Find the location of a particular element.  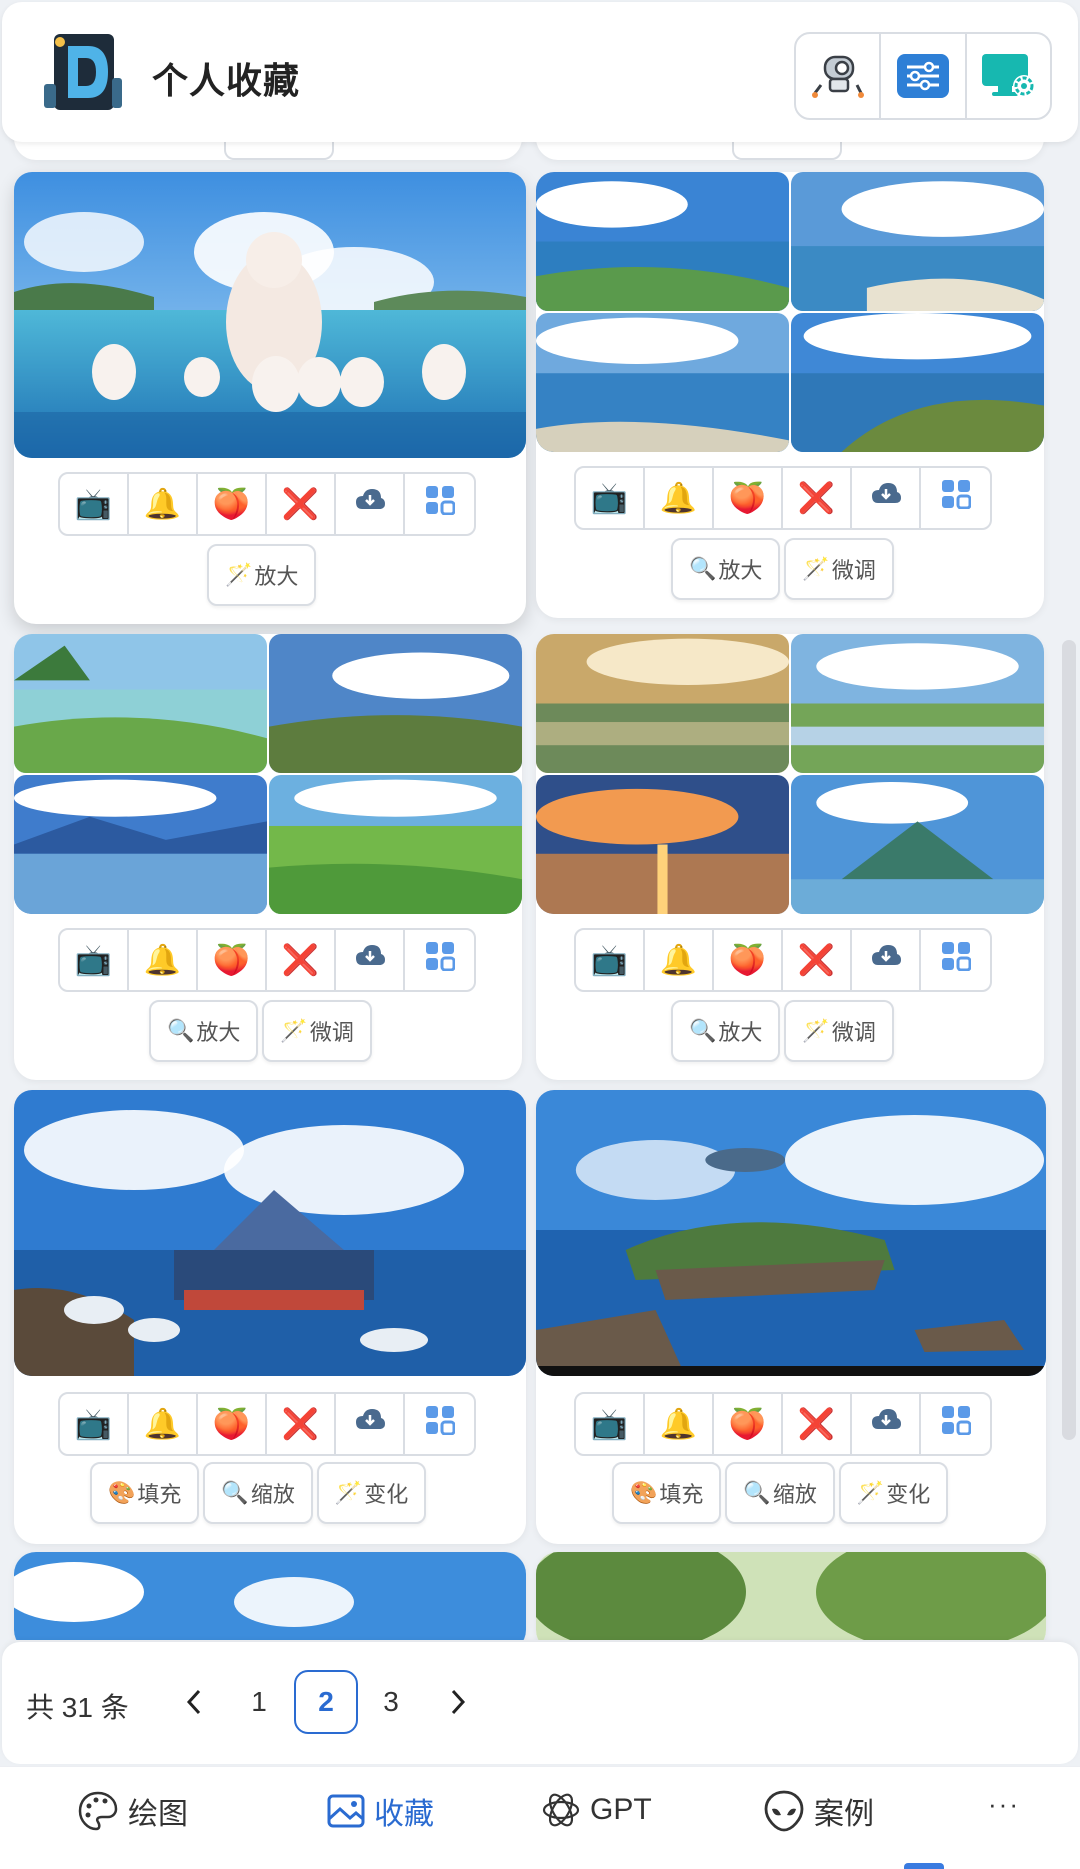

monitor-settings-icon is located at coordinates (1009, 75).